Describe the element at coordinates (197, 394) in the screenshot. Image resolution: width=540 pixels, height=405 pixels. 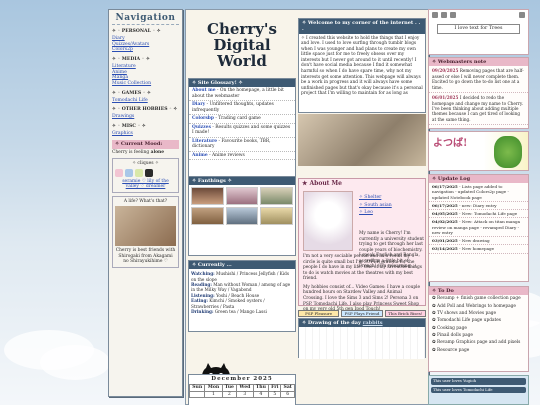
I see `calendar-date` at that location.